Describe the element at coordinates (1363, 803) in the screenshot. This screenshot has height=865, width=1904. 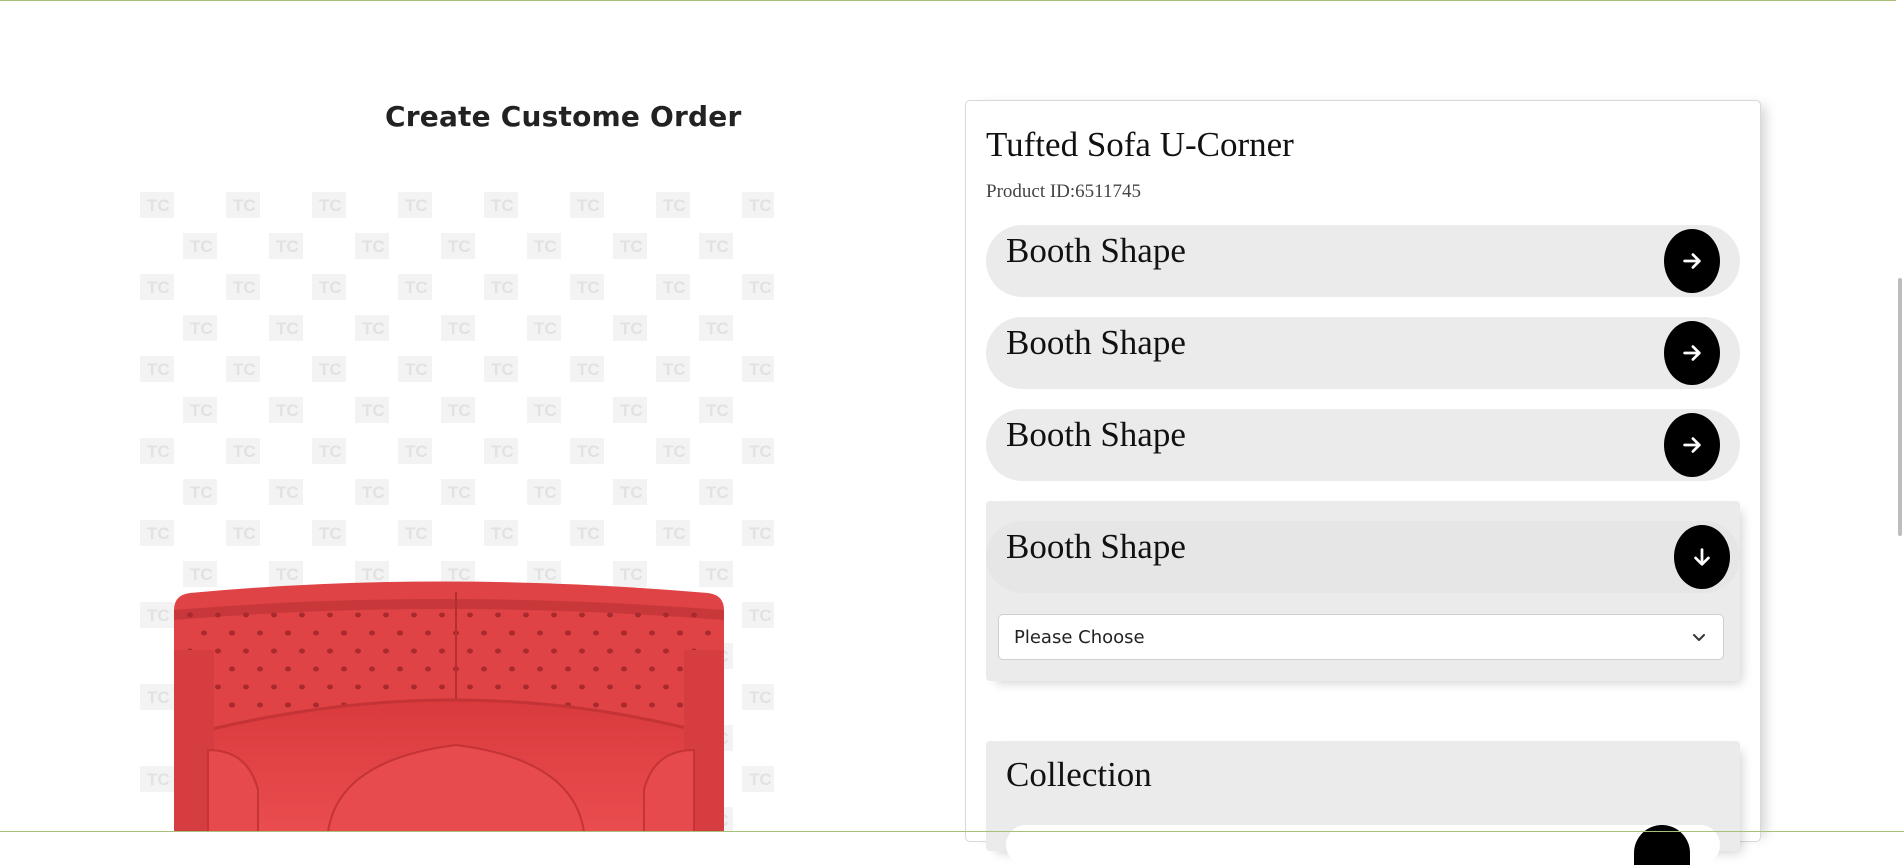
I see `collection-panel: Collection` at that location.